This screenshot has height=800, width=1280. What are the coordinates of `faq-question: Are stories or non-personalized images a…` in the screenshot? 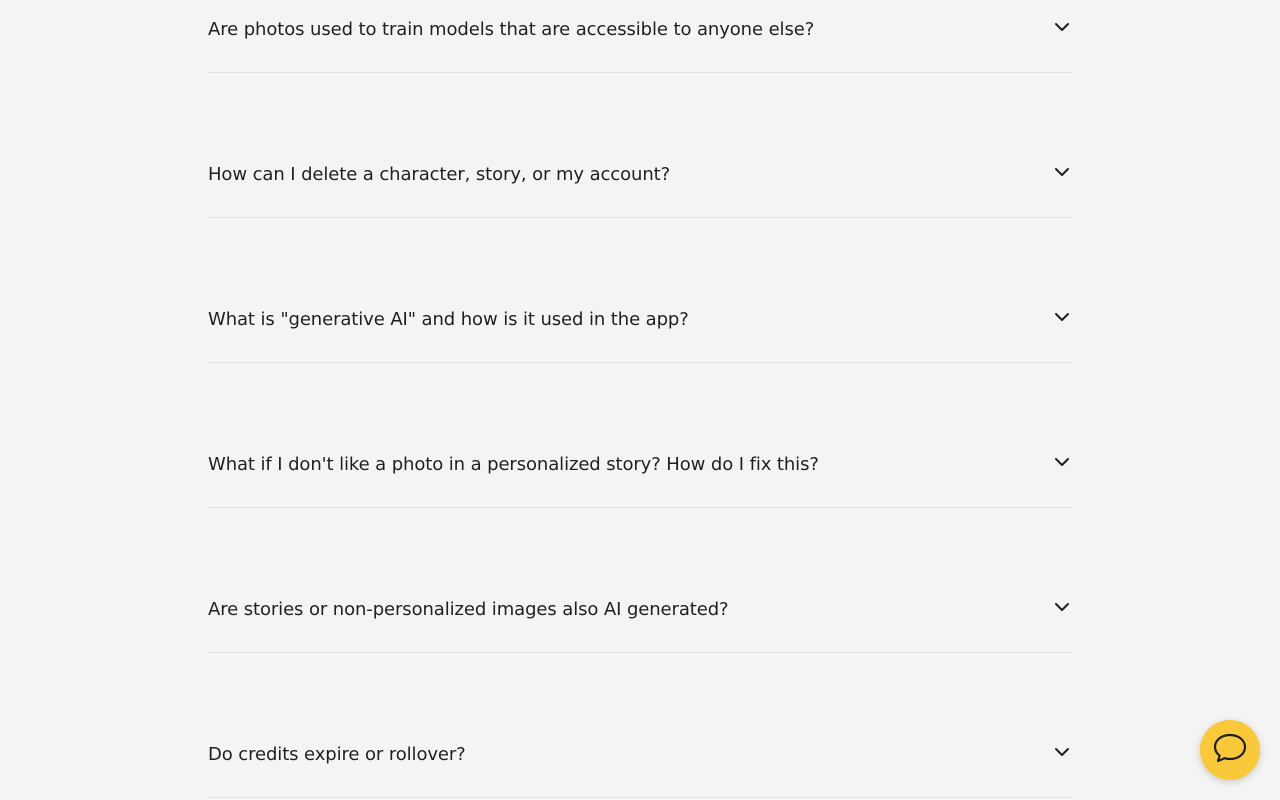 It's located at (468, 610).